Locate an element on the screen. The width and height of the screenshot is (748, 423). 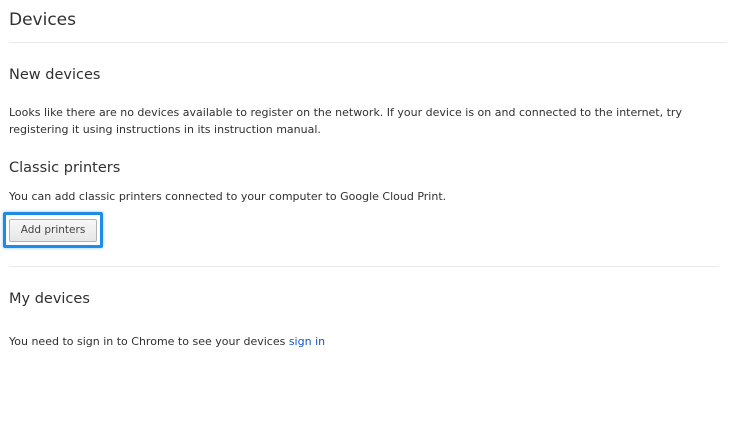
classic-printers-heading: Classic printers is located at coordinates (65, 168).